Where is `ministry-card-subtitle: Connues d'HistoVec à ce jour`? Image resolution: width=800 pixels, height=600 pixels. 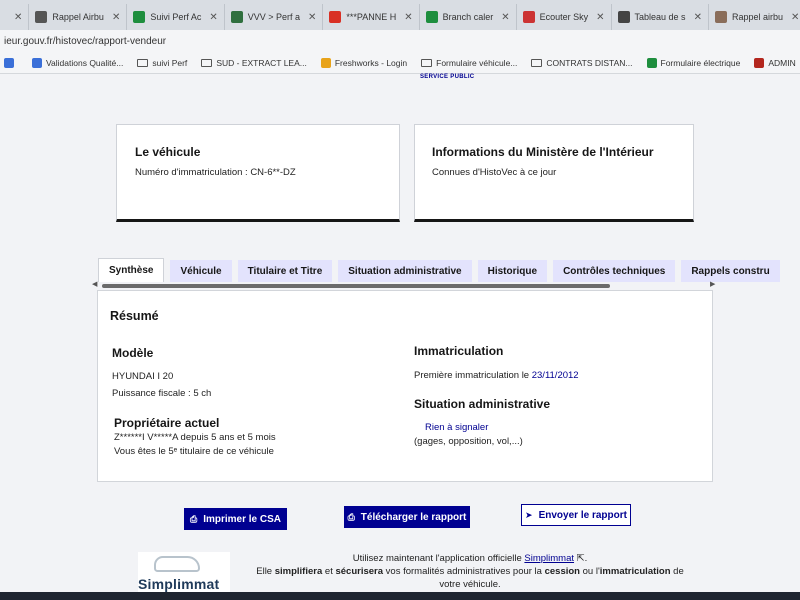 ministry-card-subtitle: Connues d'HistoVec à ce jour is located at coordinates (494, 172).